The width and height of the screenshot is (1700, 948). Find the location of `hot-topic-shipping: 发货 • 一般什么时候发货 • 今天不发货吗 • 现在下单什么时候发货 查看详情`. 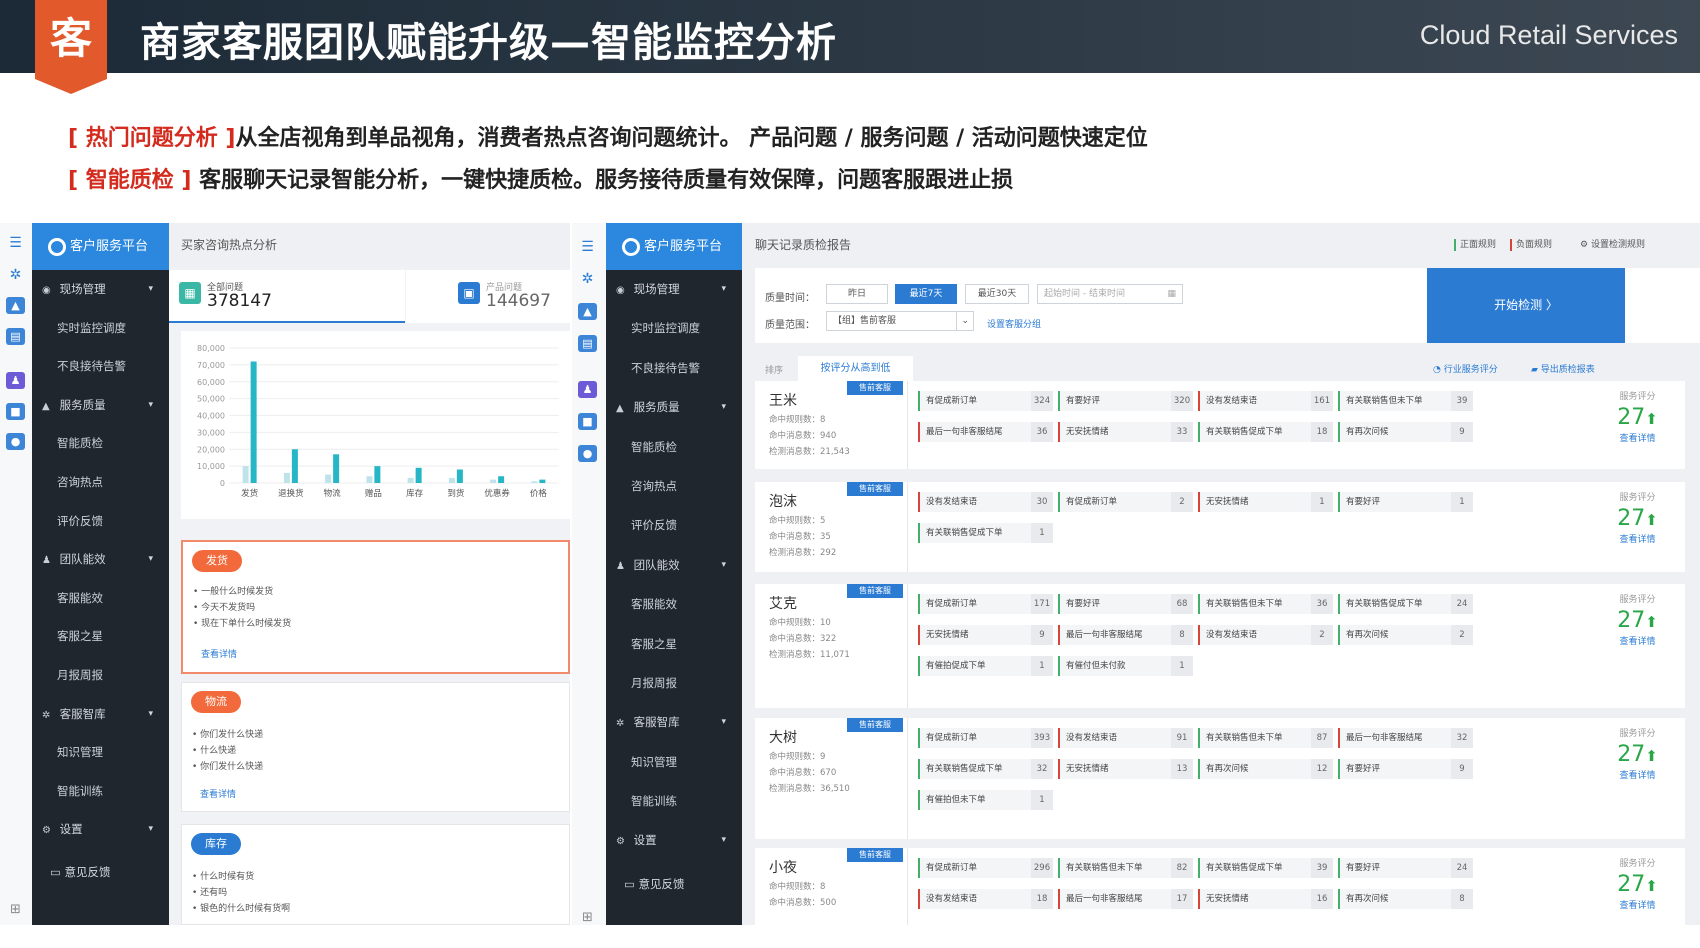

hot-topic-shipping: 发货 • 一般什么时候发货 • 今天不发货吗 • 现在下单什么时候发货 查看详情 is located at coordinates (375, 607).